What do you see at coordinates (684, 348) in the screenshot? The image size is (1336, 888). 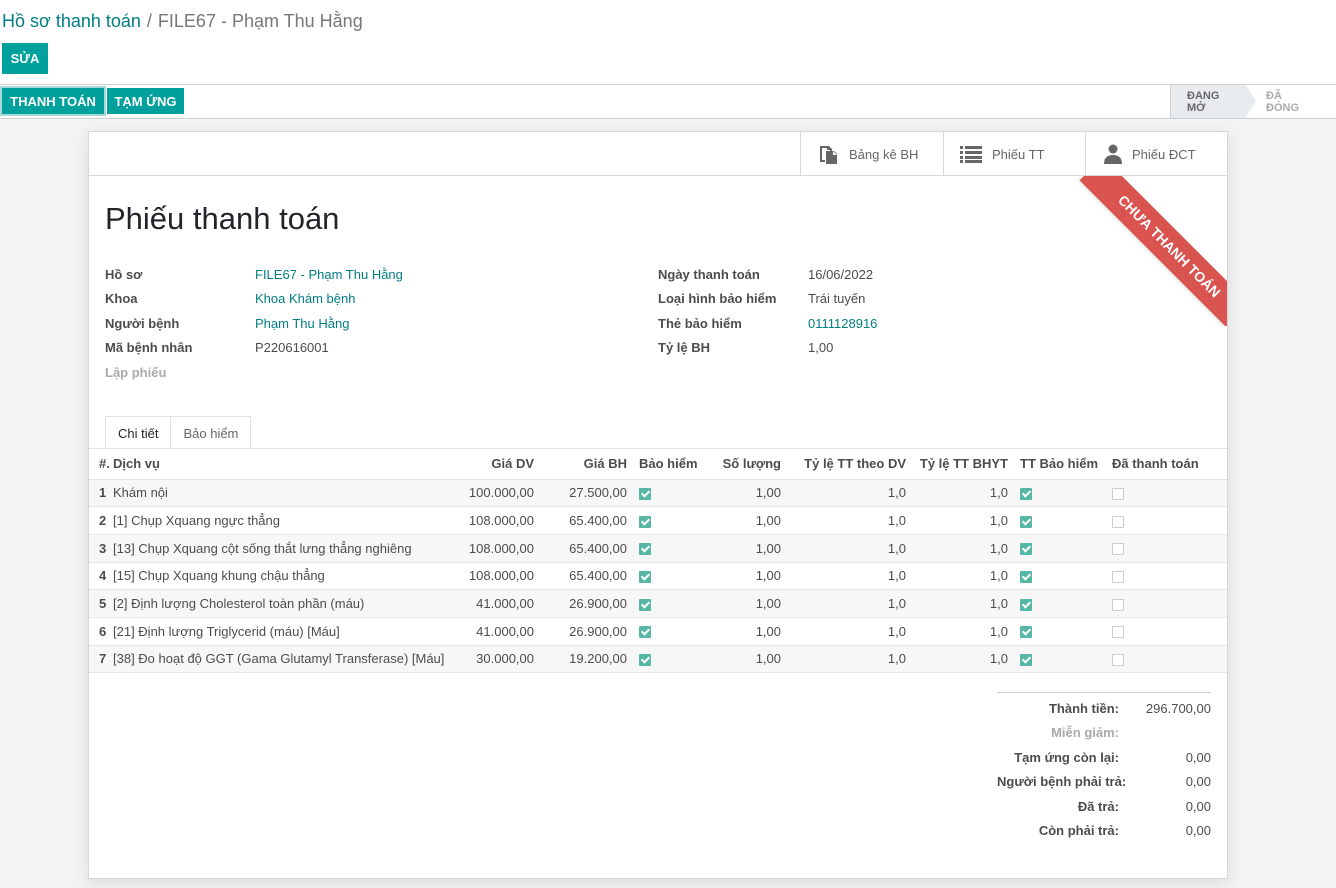 I see `field-label: Tỷ lệ BH` at bounding box center [684, 348].